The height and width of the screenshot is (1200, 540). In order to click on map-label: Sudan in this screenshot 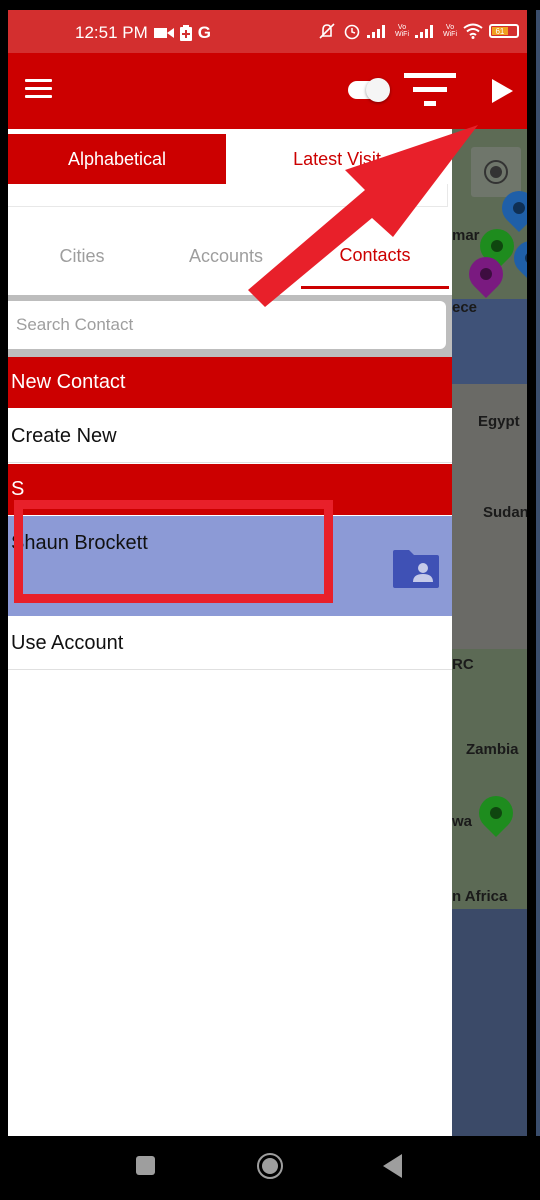, I will do `click(505, 512)`.